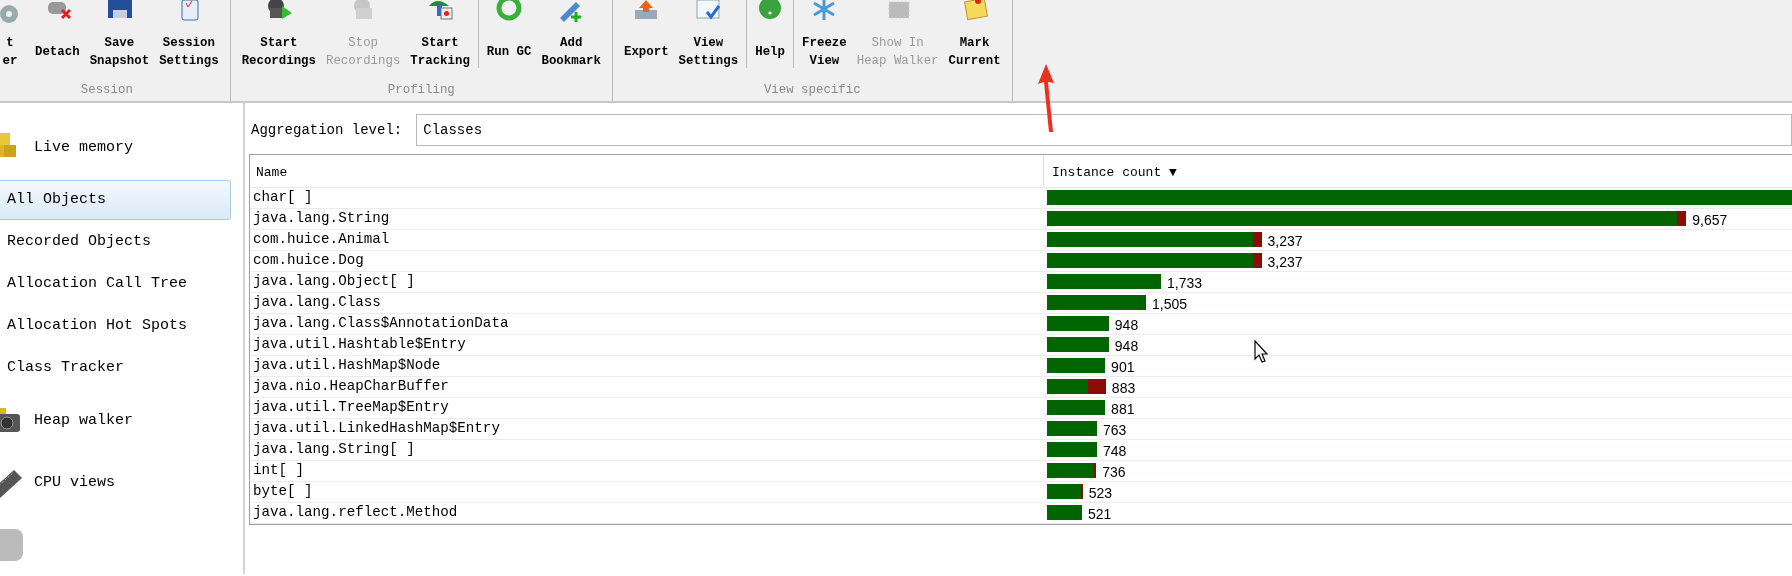 Image resolution: width=1792 pixels, height=576 pixels. What do you see at coordinates (359, 345) in the screenshot?
I see `table-cell-text: java.util.Hashtable$Entry` at bounding box center [359, 345].